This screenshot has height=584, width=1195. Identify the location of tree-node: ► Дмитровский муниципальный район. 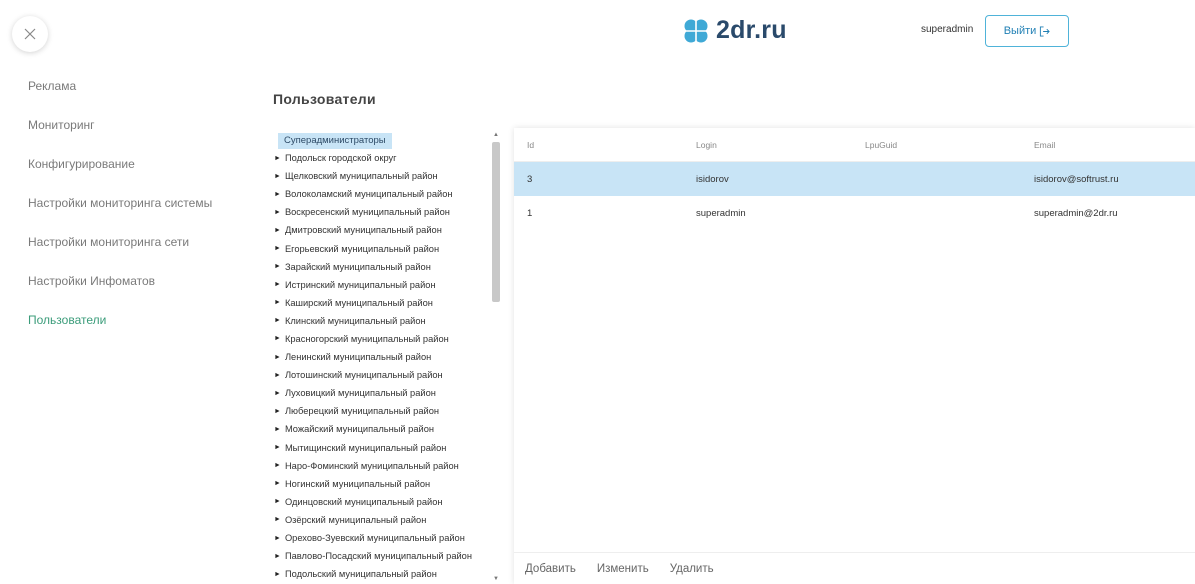
(381, 230).